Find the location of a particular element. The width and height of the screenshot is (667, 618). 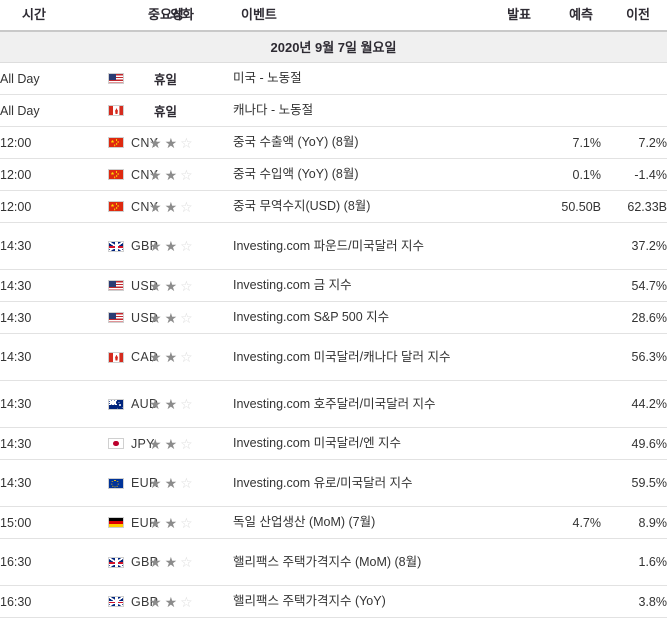

cell-previous: 54.7% is located at coordinates (634, 285).